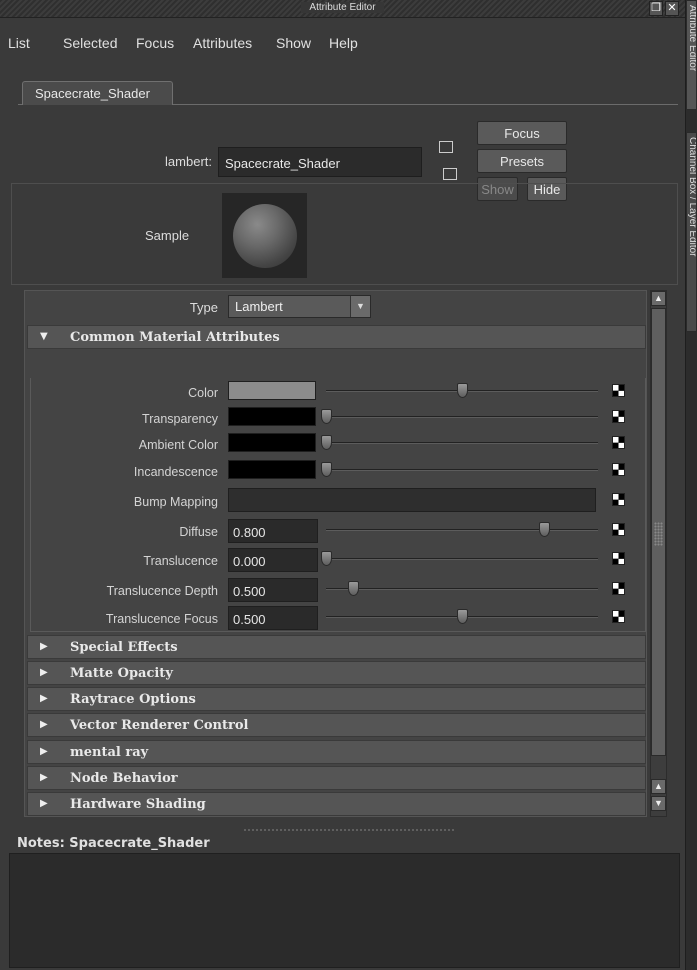 This screenshot has width=697, height=970. Describe the element at coordinates (412, 500) in the screenshot. I see `bump-map-field` at that location.